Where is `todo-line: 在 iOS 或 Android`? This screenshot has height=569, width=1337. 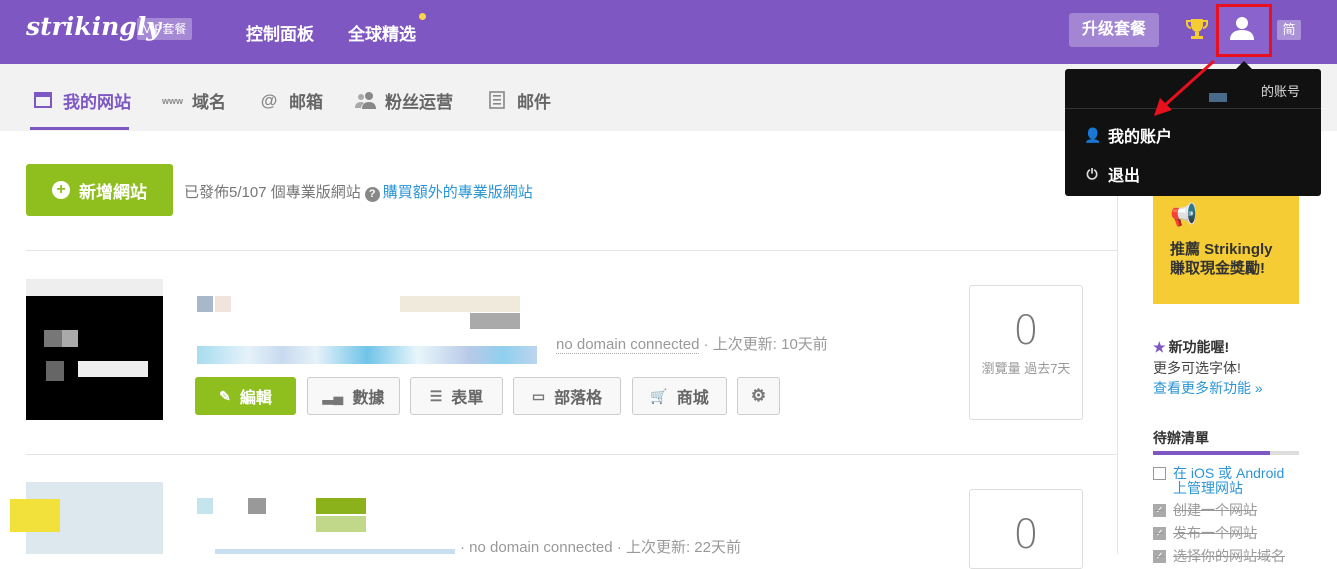
todo-line: 在 iOS 或 Android is located at coordinates (1229, 473).